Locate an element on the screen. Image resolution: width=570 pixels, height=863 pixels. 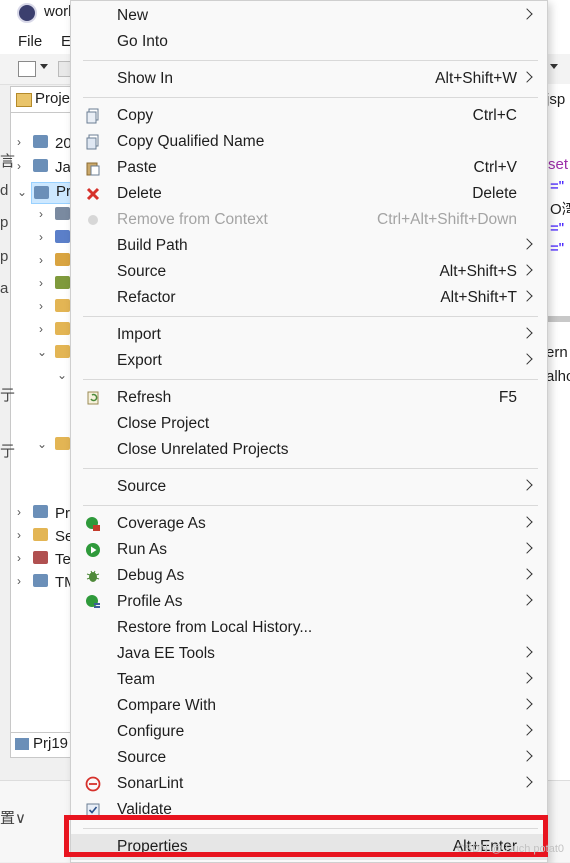
menu-item-go-into: Go Into is located at coordinates (309, 42).